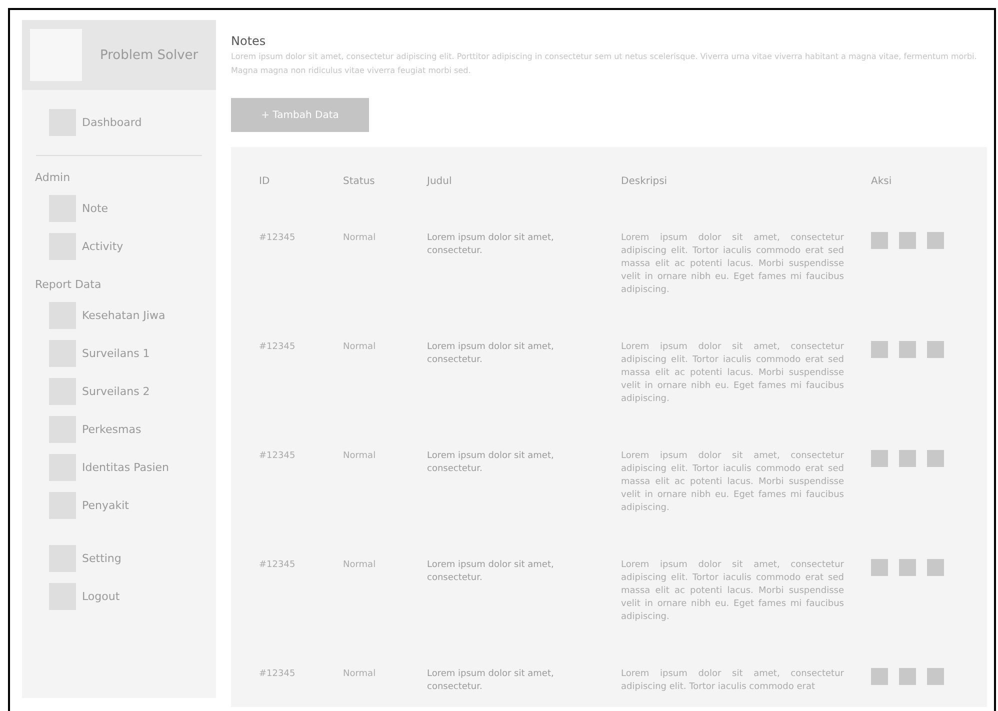 This screenshot has height=711, width=998. Describe the element at coordinates (53, 177) in the screenshot. I see `section-heading: Admin` at that location.